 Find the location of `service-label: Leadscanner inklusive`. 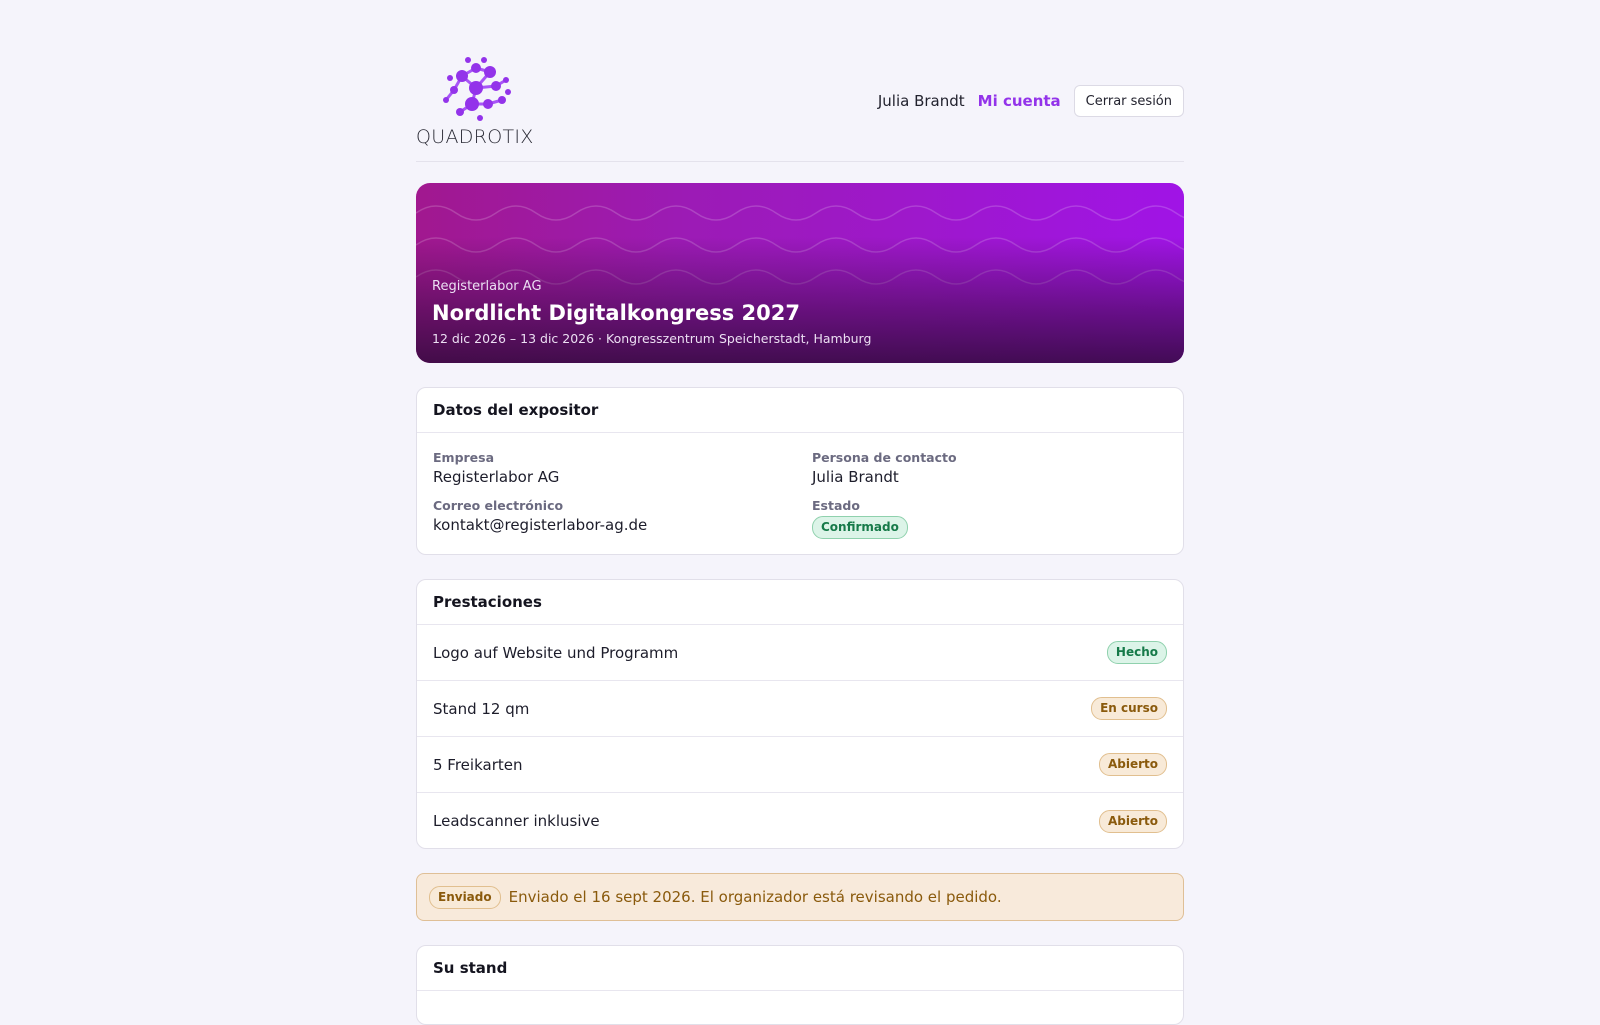

service-label: Leadscanner inklusive is located at coordinates (516, 821).